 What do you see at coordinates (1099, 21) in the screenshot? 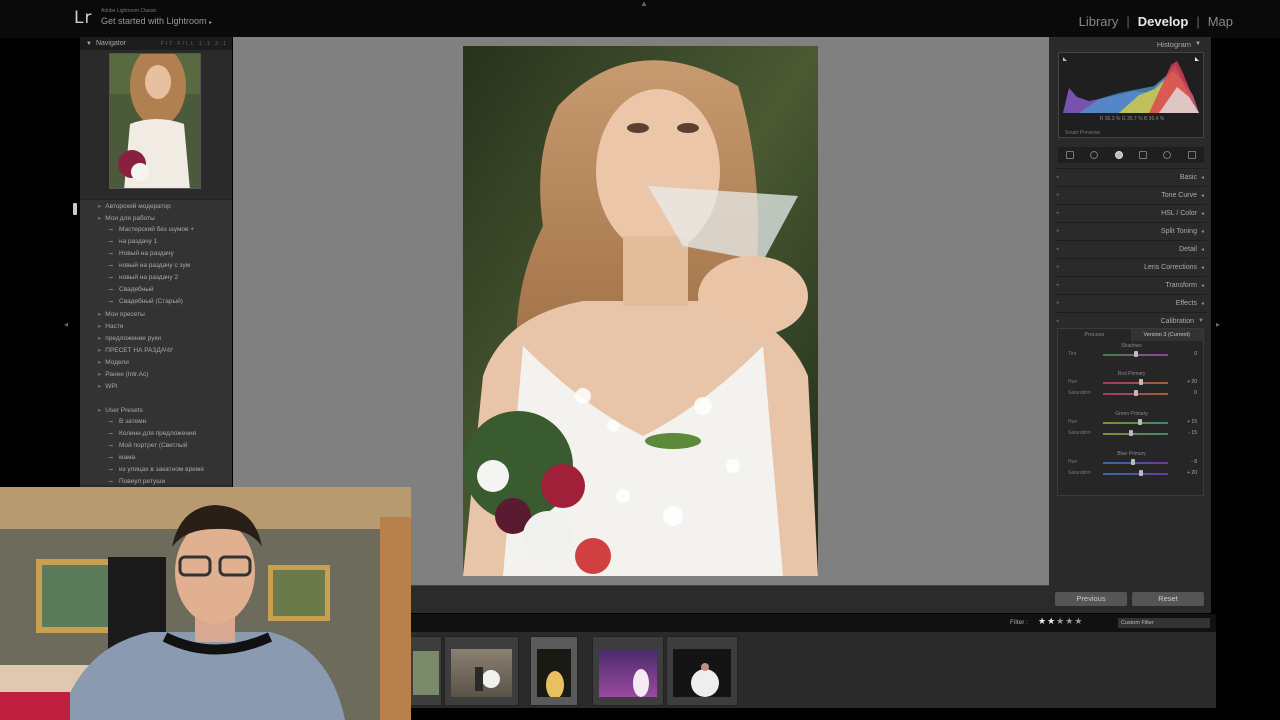
I see `module-library: Library` at bounding box center [1099, 21].